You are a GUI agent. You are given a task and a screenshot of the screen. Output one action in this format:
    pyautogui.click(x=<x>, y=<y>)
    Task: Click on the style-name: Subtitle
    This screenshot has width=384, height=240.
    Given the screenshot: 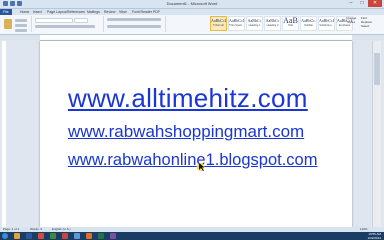 What is the action you would take?
    pyautogui.click(x=308, y=25)
    